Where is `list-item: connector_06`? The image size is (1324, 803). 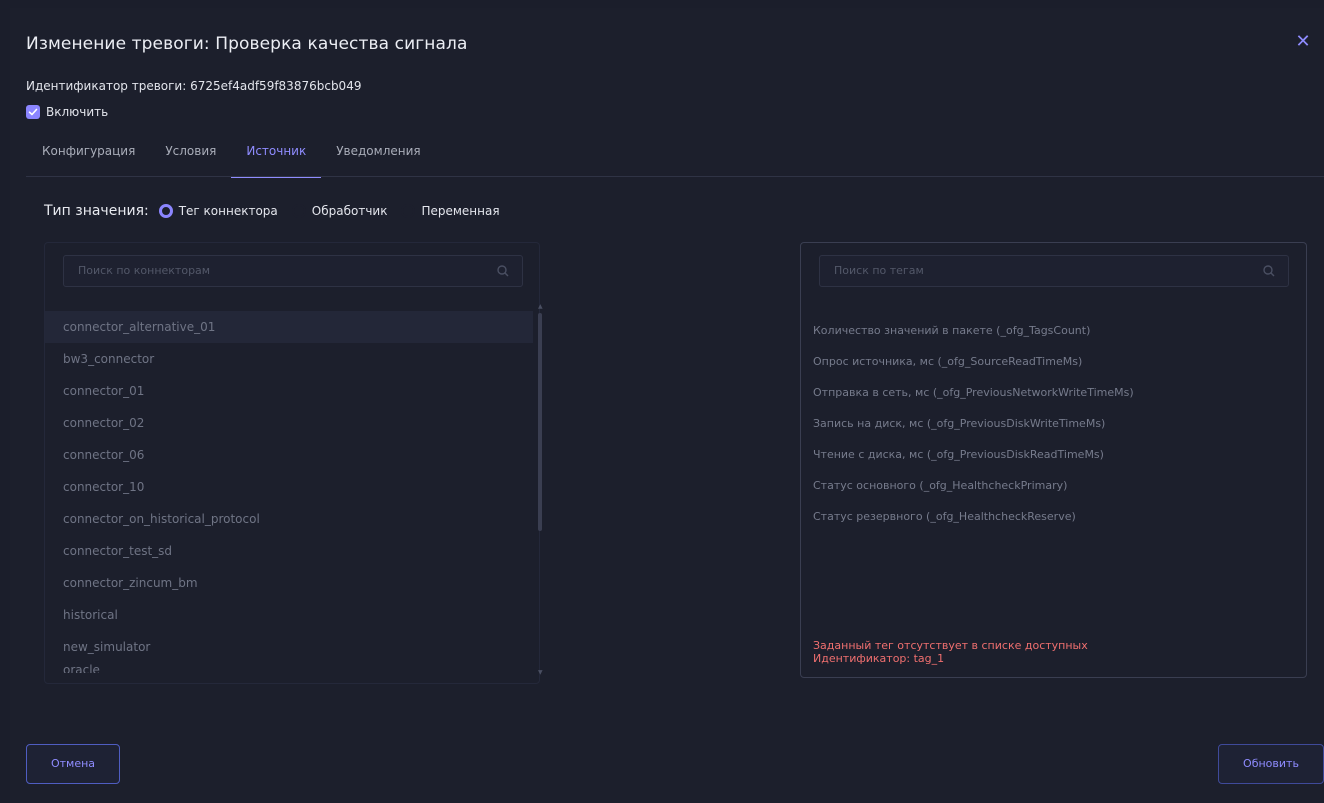
list-item: connector_06 is located at coordinates (289, 455).